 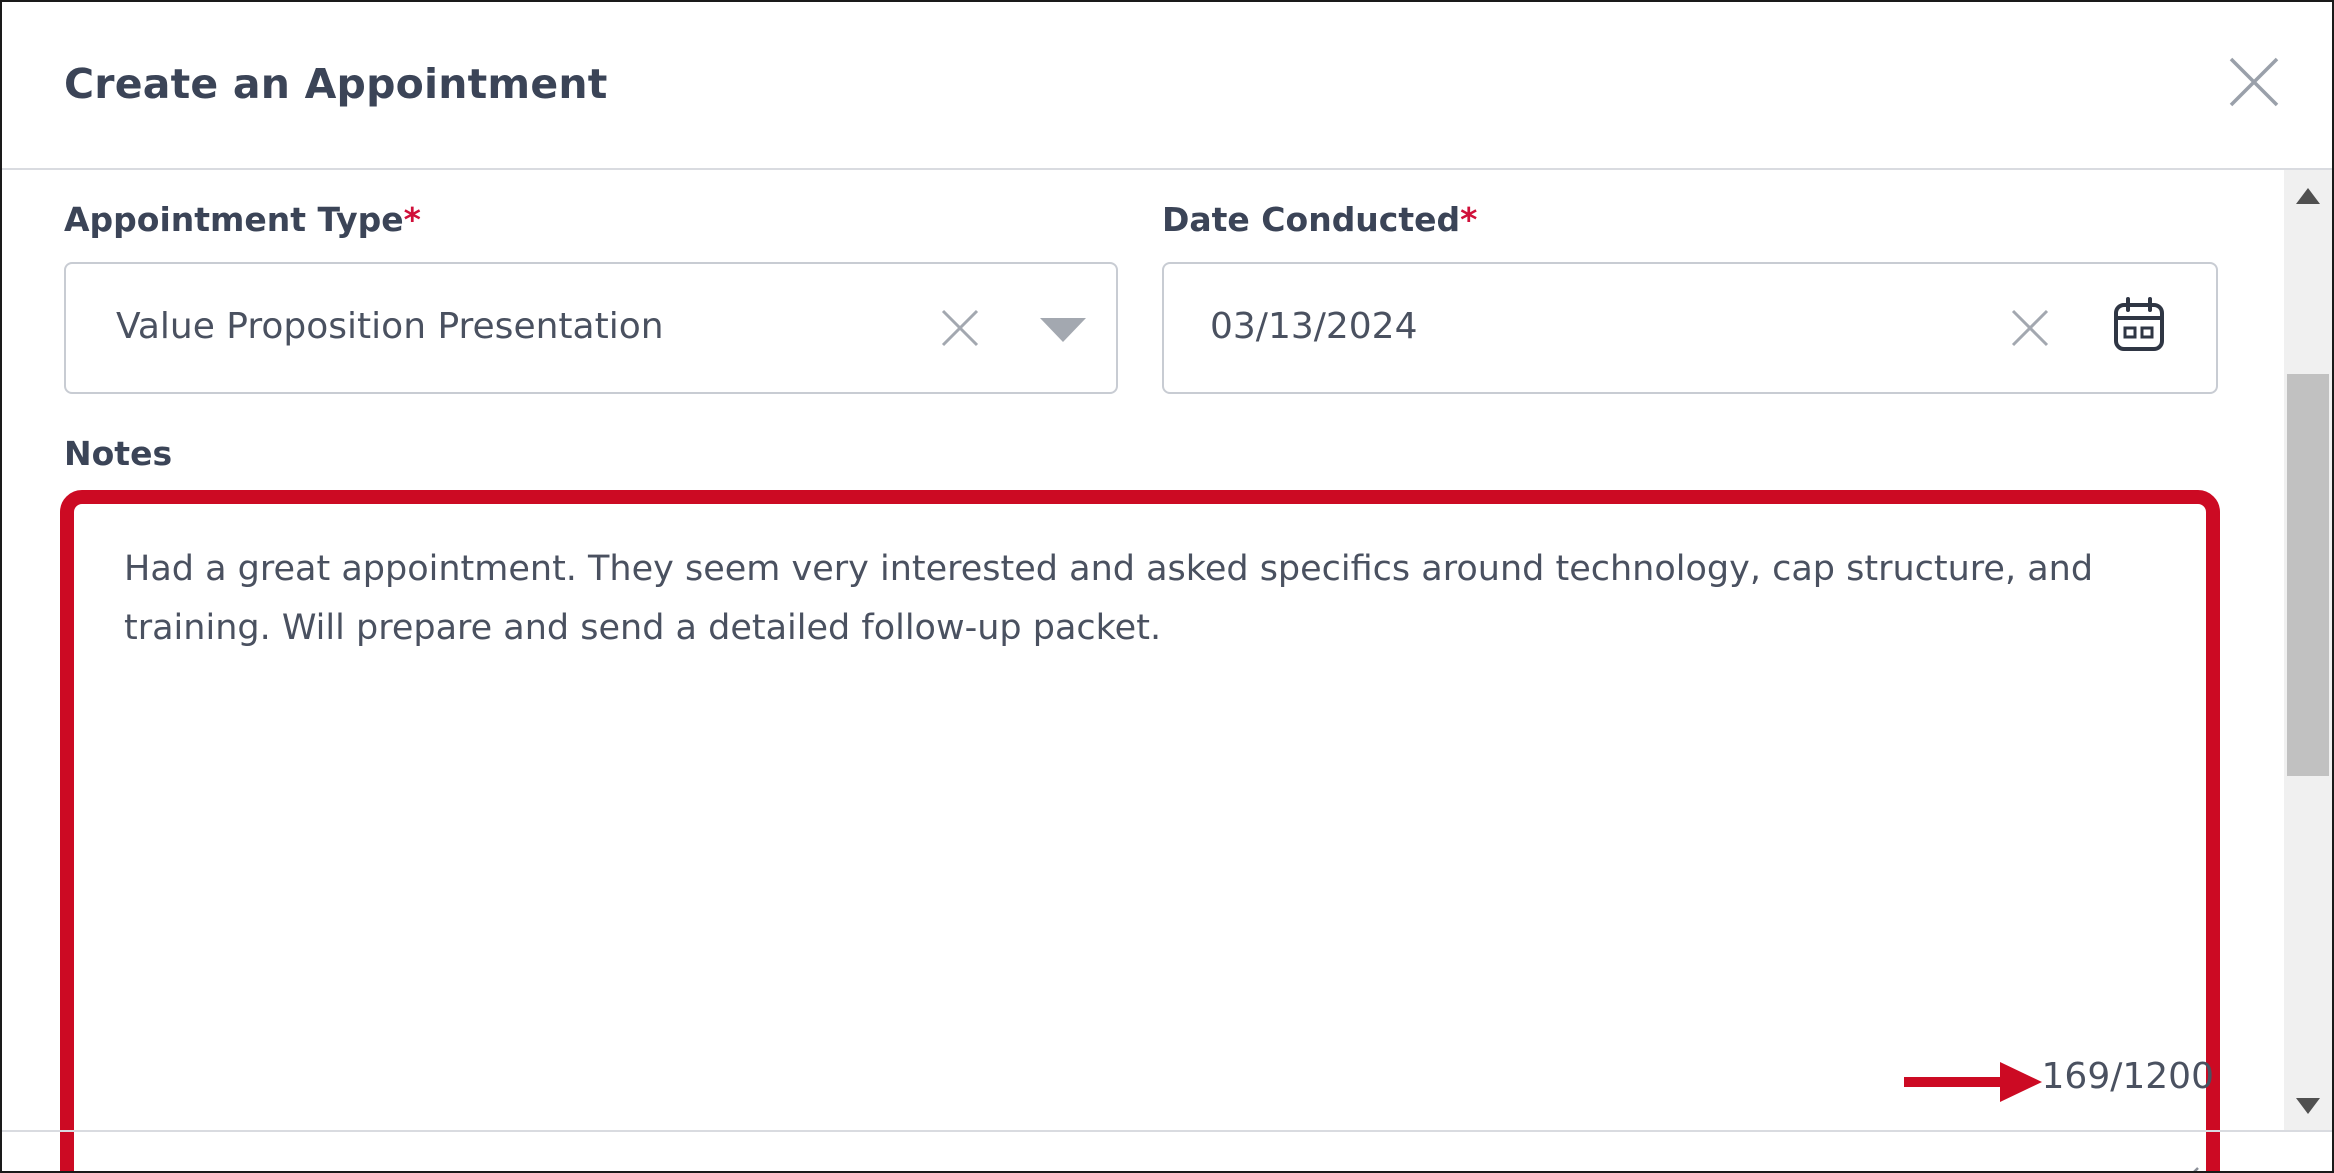 I want to click on dialog-header: Create an Appointment, so click(x=1167, y=86).